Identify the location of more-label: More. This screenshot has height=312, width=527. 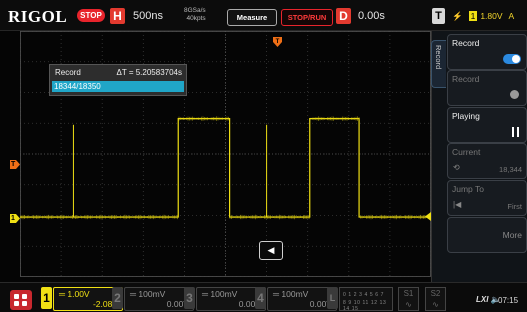
(512, 235).